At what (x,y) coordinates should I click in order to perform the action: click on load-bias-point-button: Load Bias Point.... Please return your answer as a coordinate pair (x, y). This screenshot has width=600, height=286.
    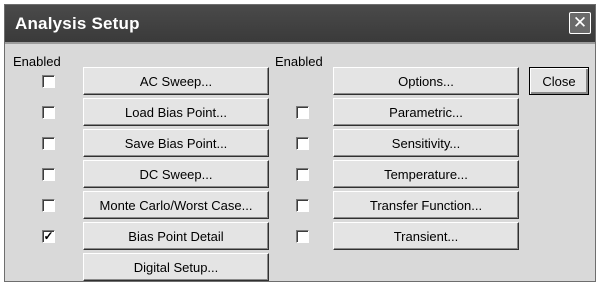
    Looking at the image, I should click on (176, 112).